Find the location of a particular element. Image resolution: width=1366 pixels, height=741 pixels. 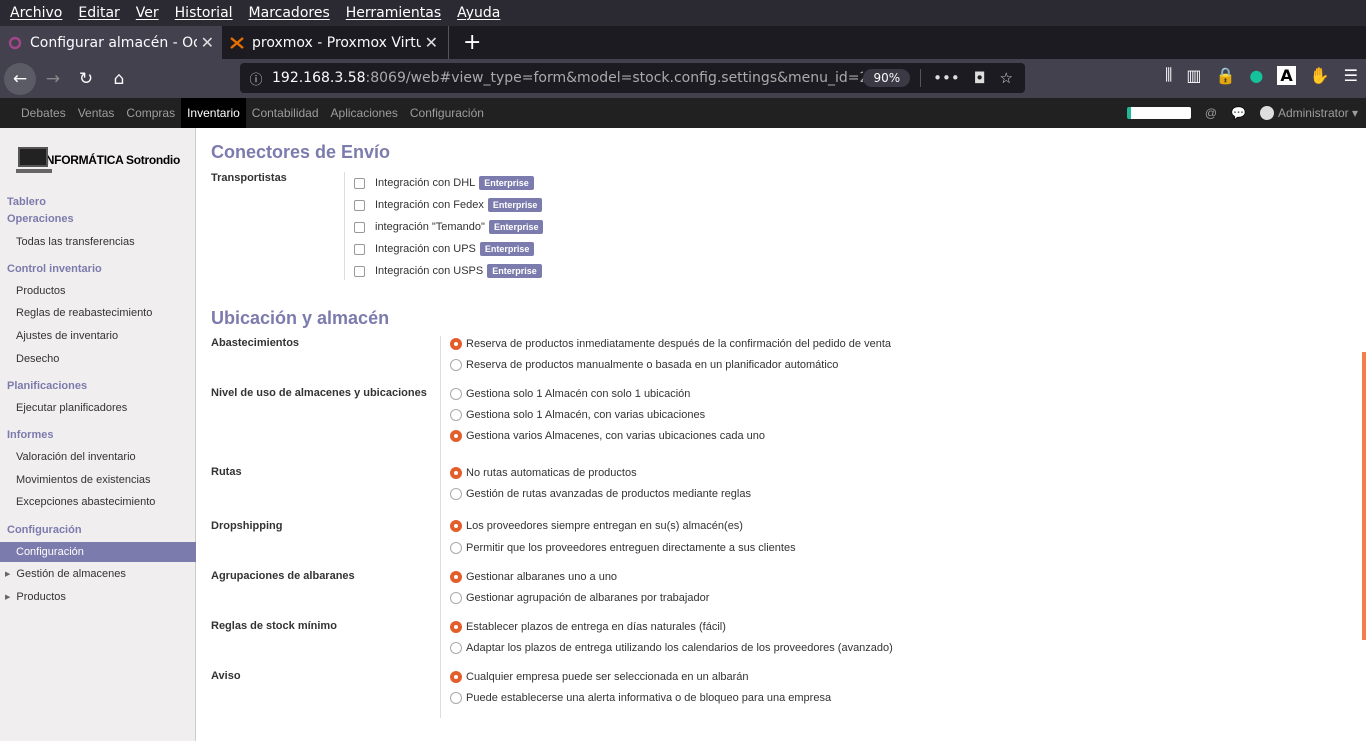

scrollbar is located at coordinates (1364, 496).